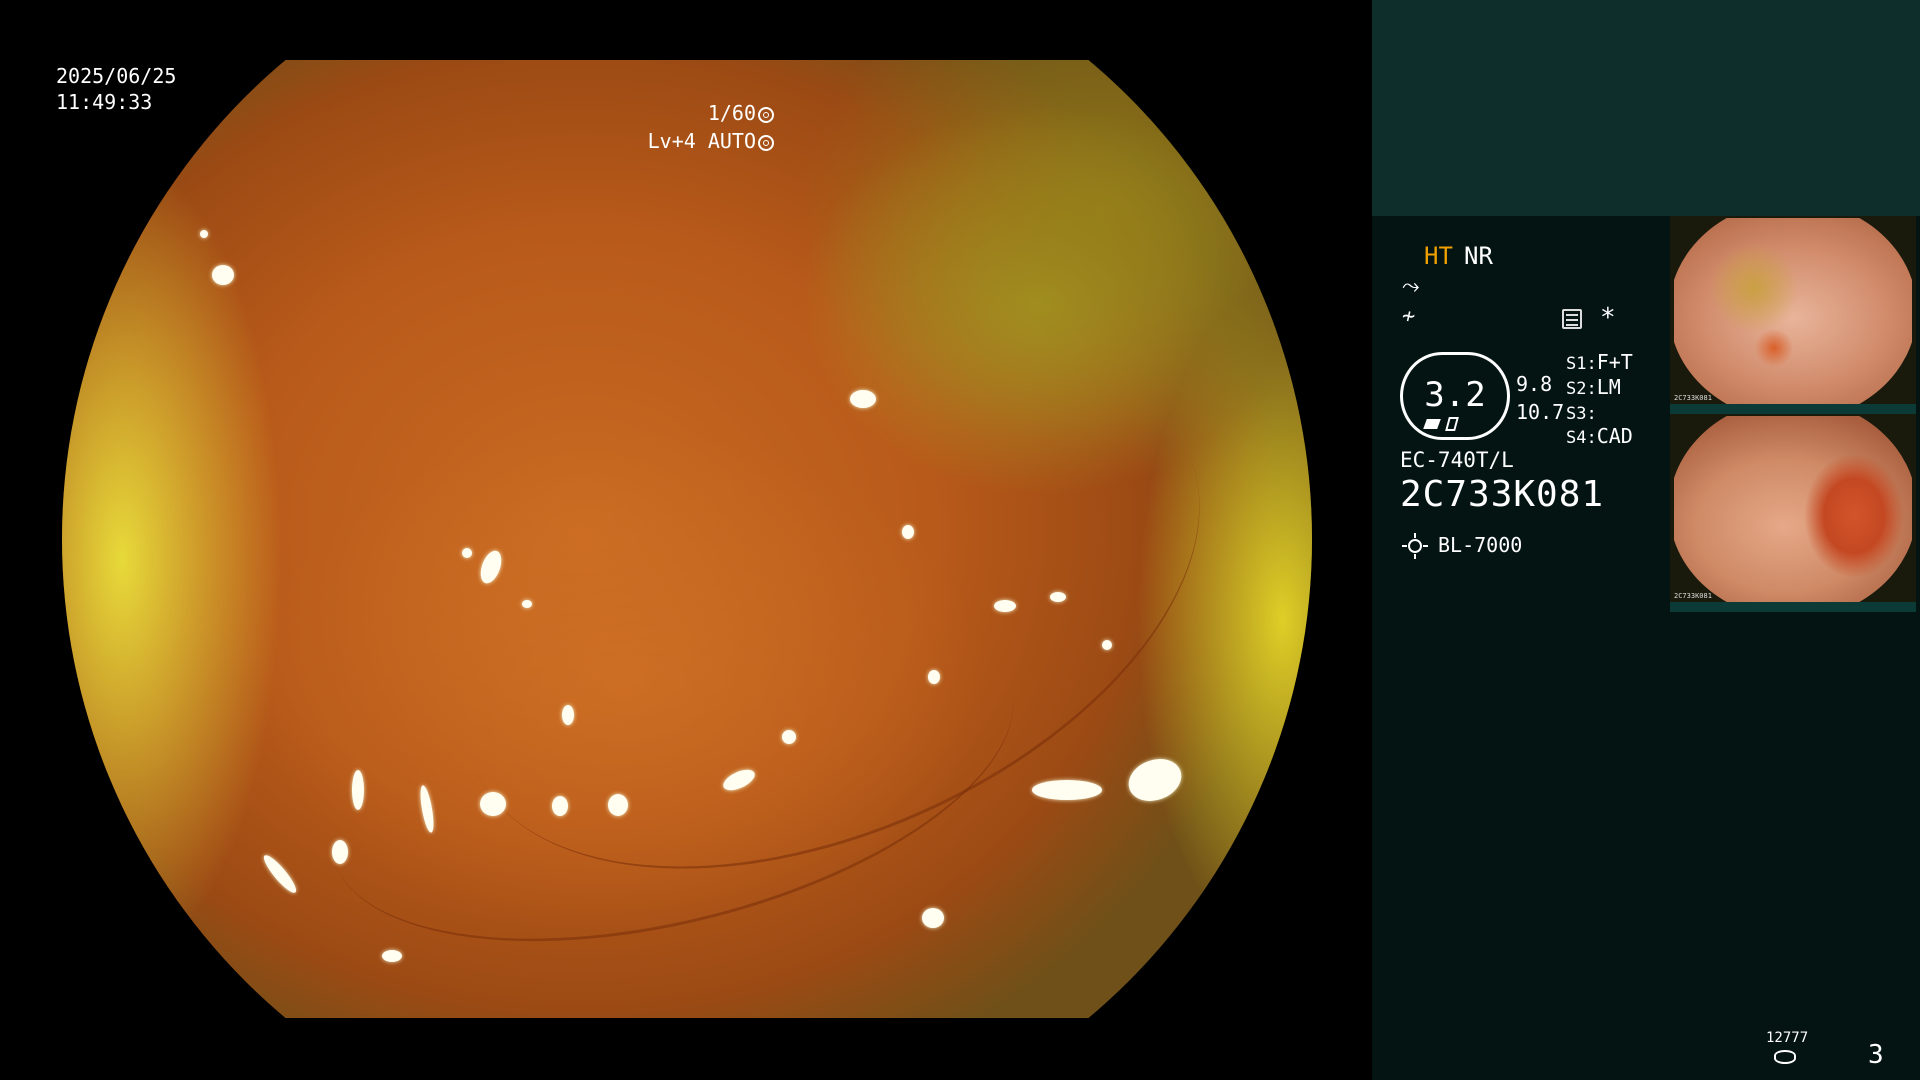 This screenshot has height=1080, width=1920. I want to click on slot-s2: S2:LM, so click(1593, 387).